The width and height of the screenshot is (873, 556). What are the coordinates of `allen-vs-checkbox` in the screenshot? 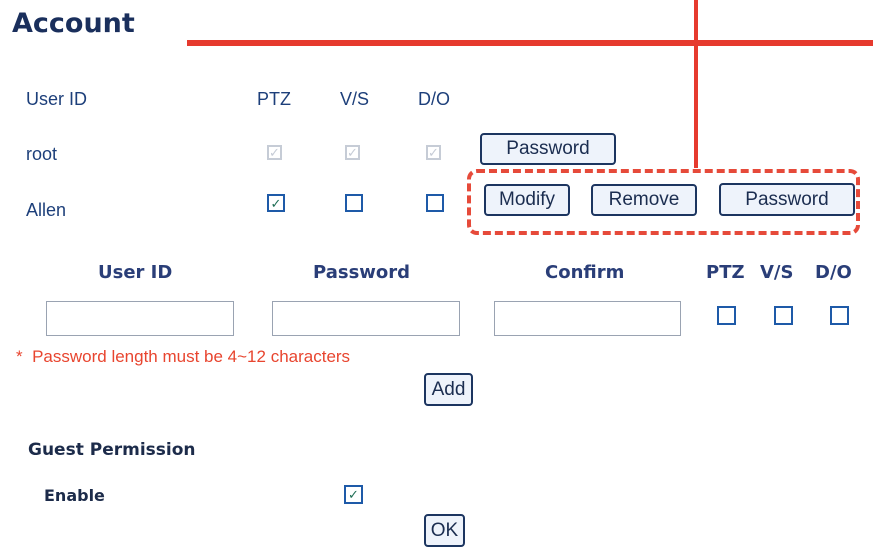 It's located at (354, 203).